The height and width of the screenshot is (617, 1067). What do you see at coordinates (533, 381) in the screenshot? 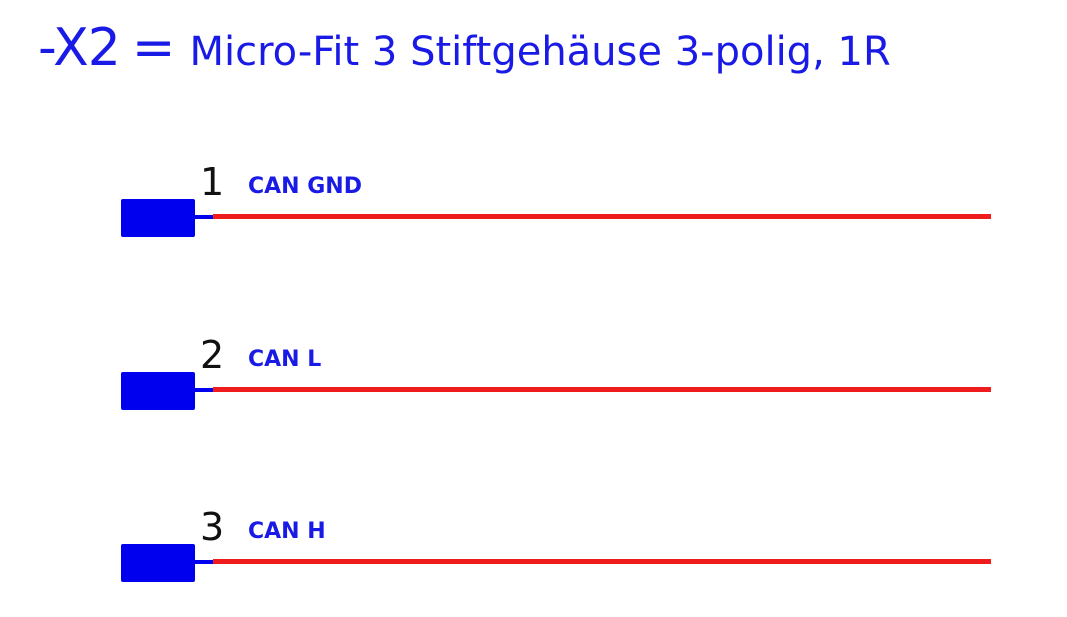
I see `pin-row-2: 2 CAN L` at bounding box center [533, 381].